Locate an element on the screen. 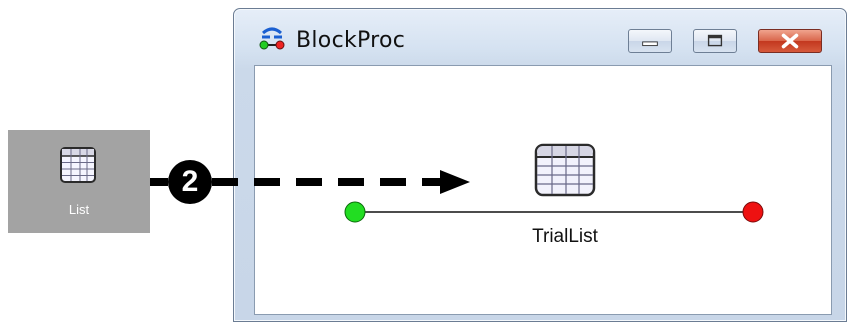 This screenshot has height=325, width=853. trial-list-node-label: TrialList is located at coordinates (565, 237).